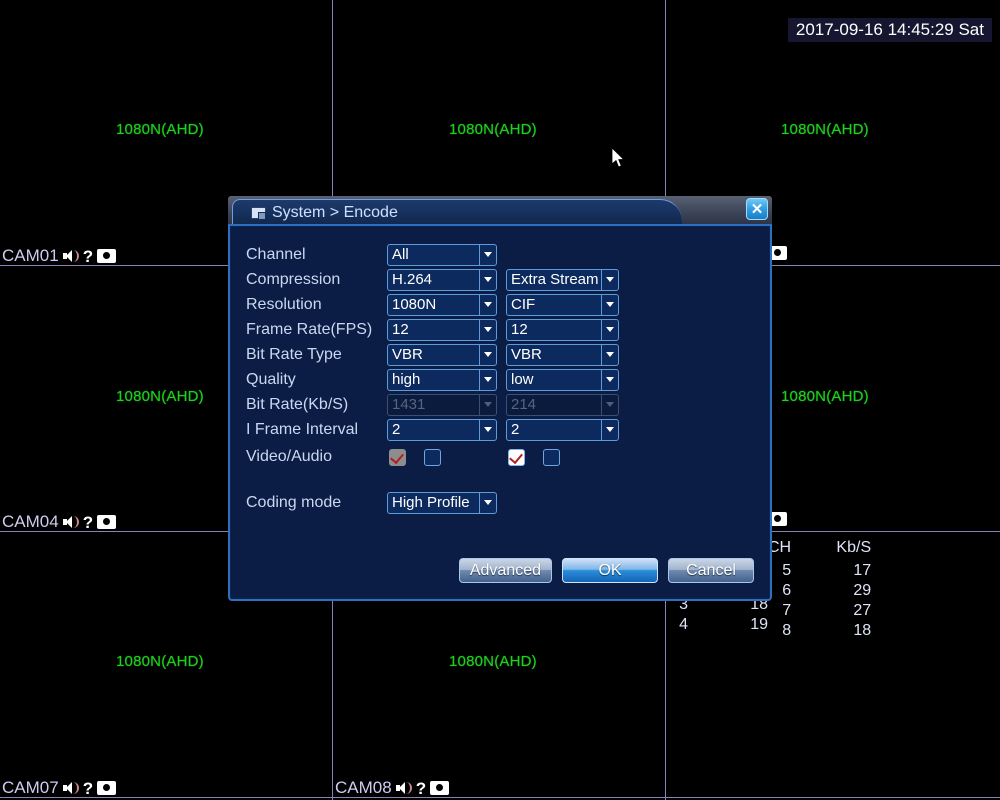 This screenshot has height=800, width=1000. Describe the element at coordinates (551, 457) in the screenshot. I see `checkbox-extra-audio` at that location.